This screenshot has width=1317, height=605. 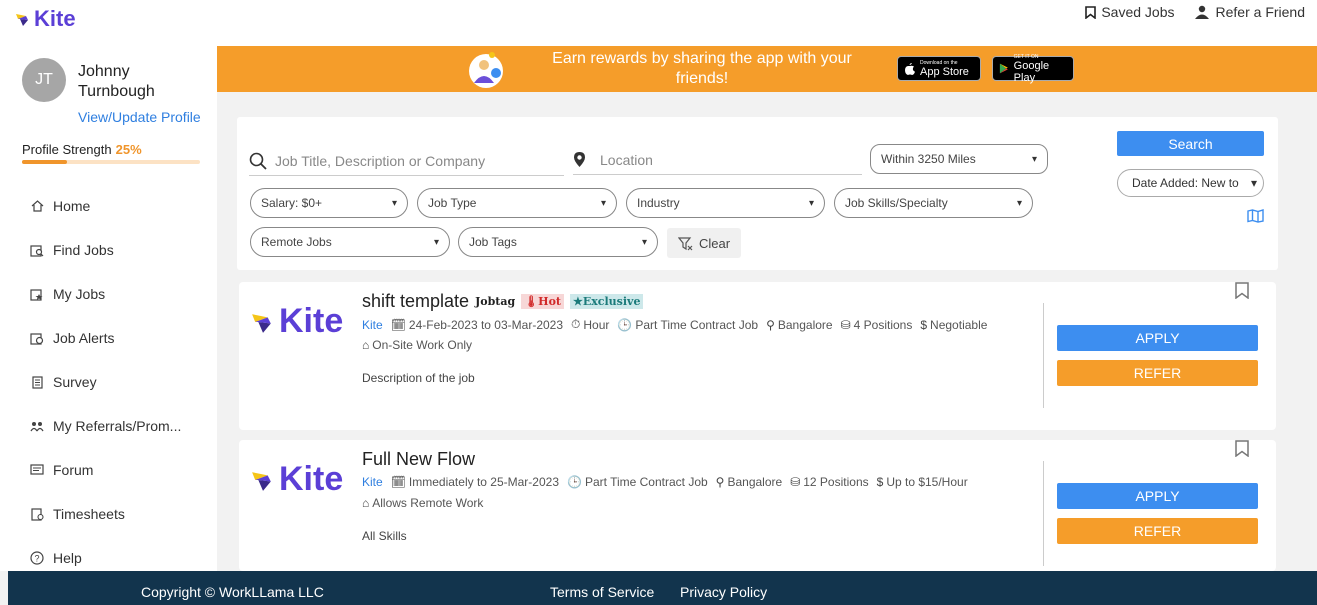 I want to click on home-icon, so click(x=37, y=206).